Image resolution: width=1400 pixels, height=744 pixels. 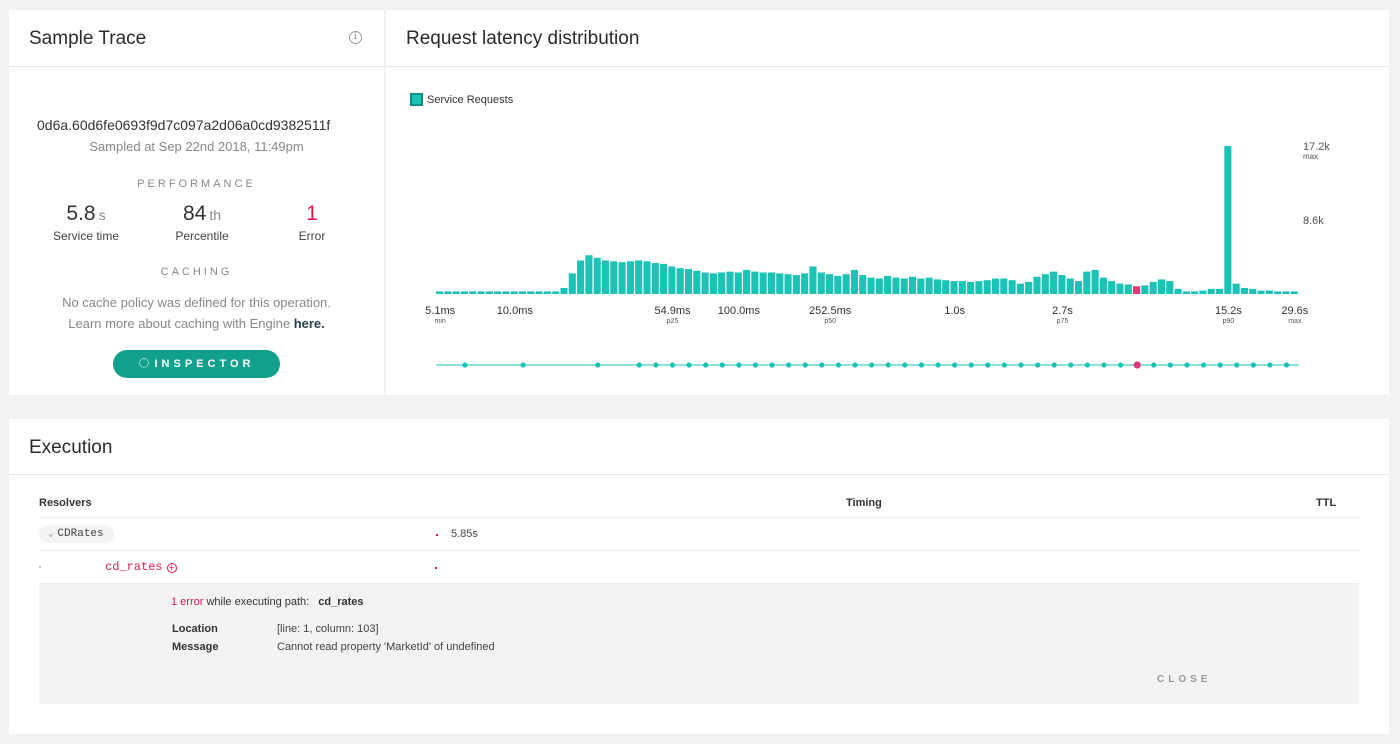 I want to click on error-plus-icon: +, so click(x=171, y=568).